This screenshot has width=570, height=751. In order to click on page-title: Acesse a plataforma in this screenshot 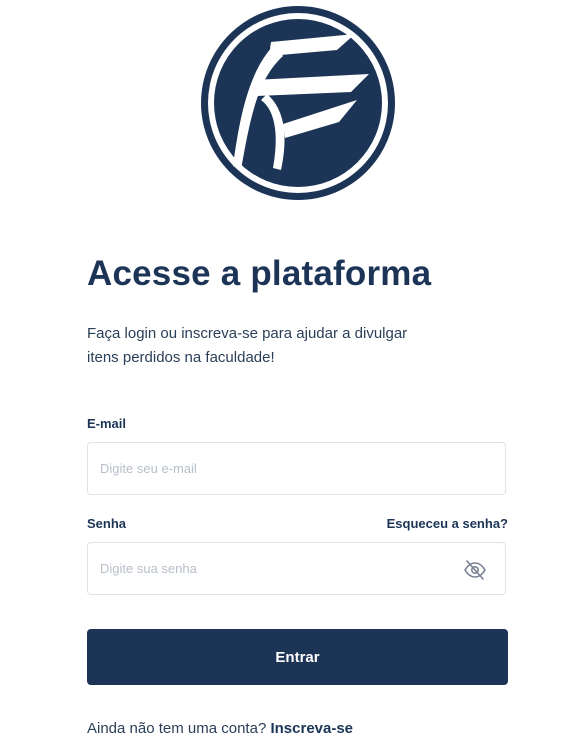, I will do `click(259, 273)`.